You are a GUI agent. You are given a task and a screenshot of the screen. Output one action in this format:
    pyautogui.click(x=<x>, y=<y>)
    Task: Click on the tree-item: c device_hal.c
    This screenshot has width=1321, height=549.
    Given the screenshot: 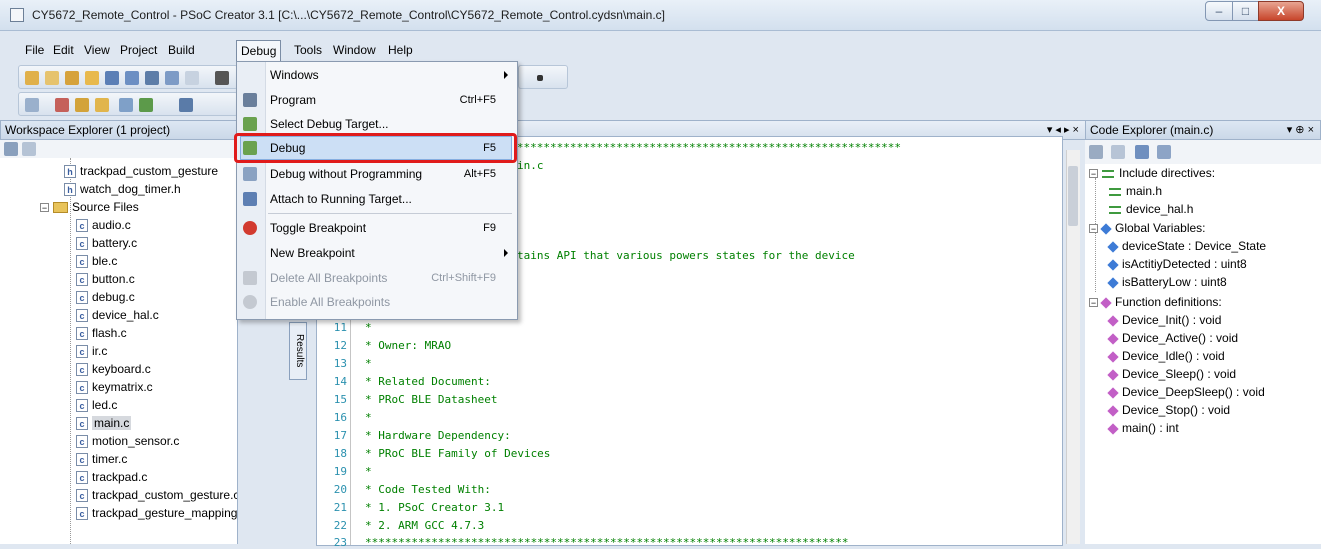 What is the action you would take?
    pyautogui.click(x=117, y=315)
    